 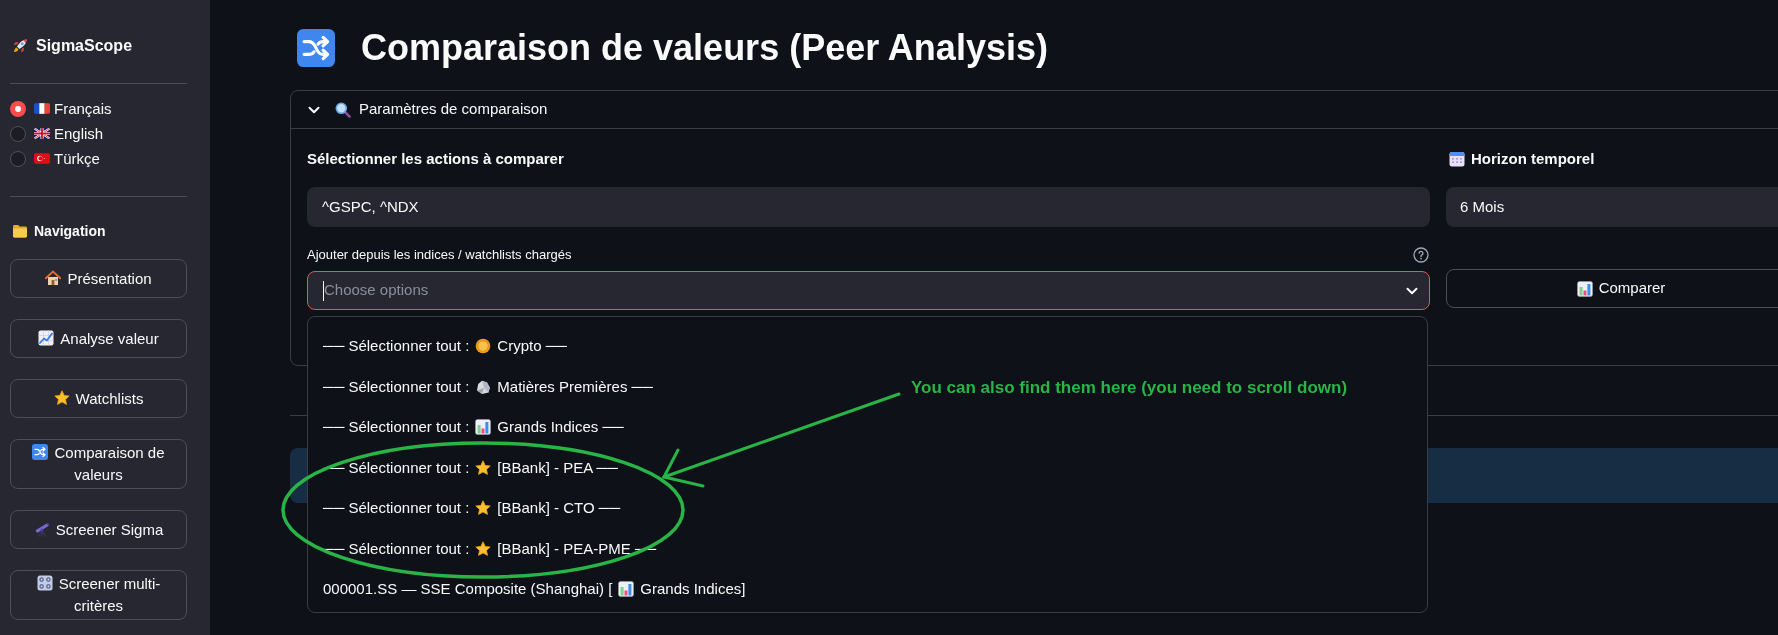 I want to click on help-icon, so click(x=1421, y=255).